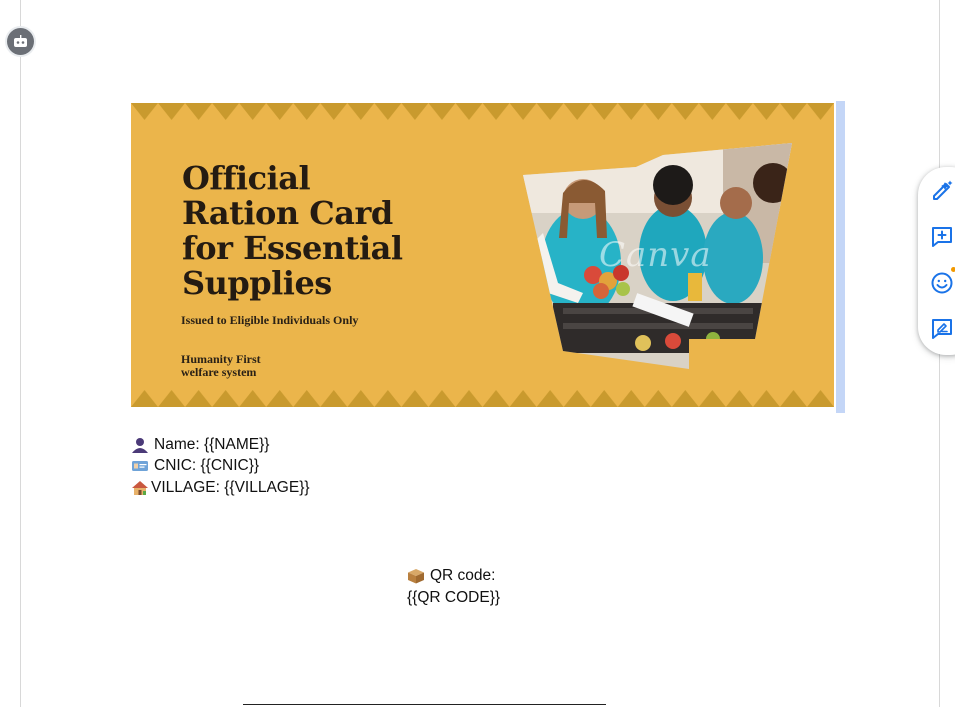 This screenshot has height=707, width=955. I want to click on zigzag-border-bottom, so click(482, 397).